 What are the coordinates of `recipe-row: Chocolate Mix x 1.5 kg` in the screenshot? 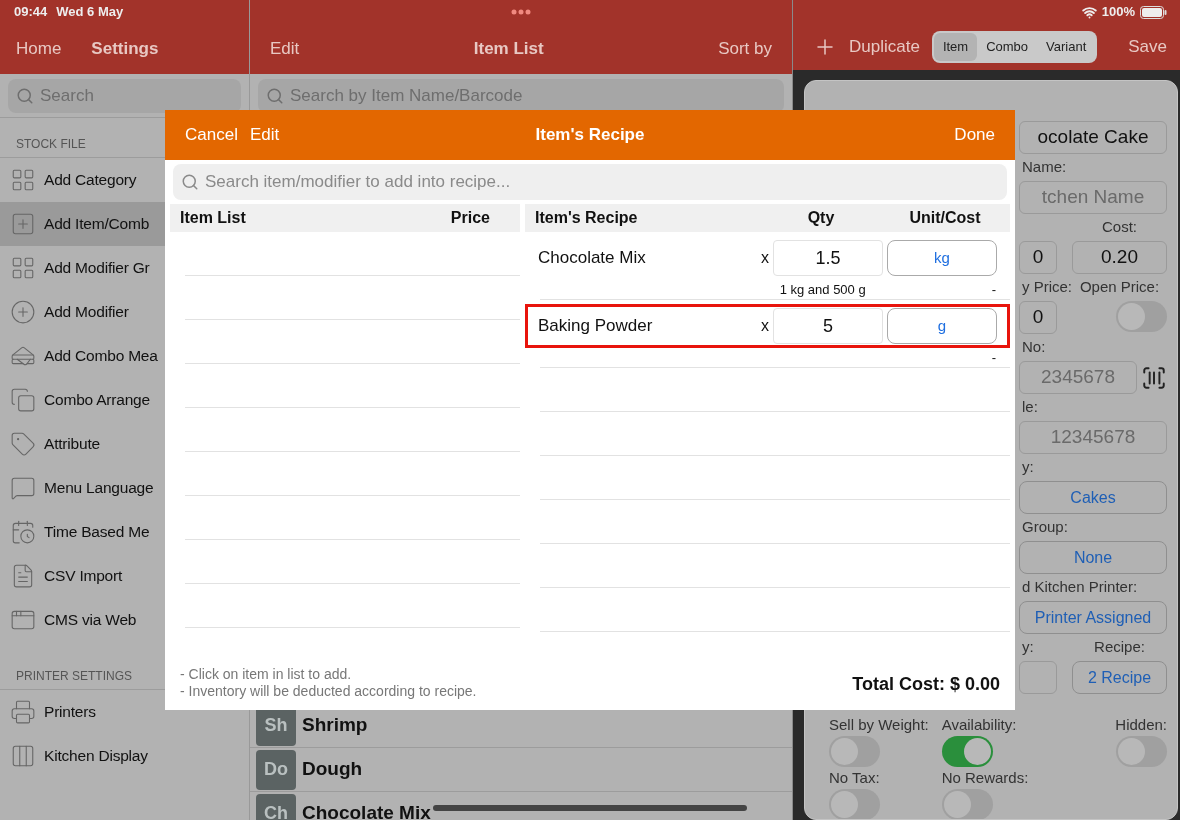 It's located at (767, 258).